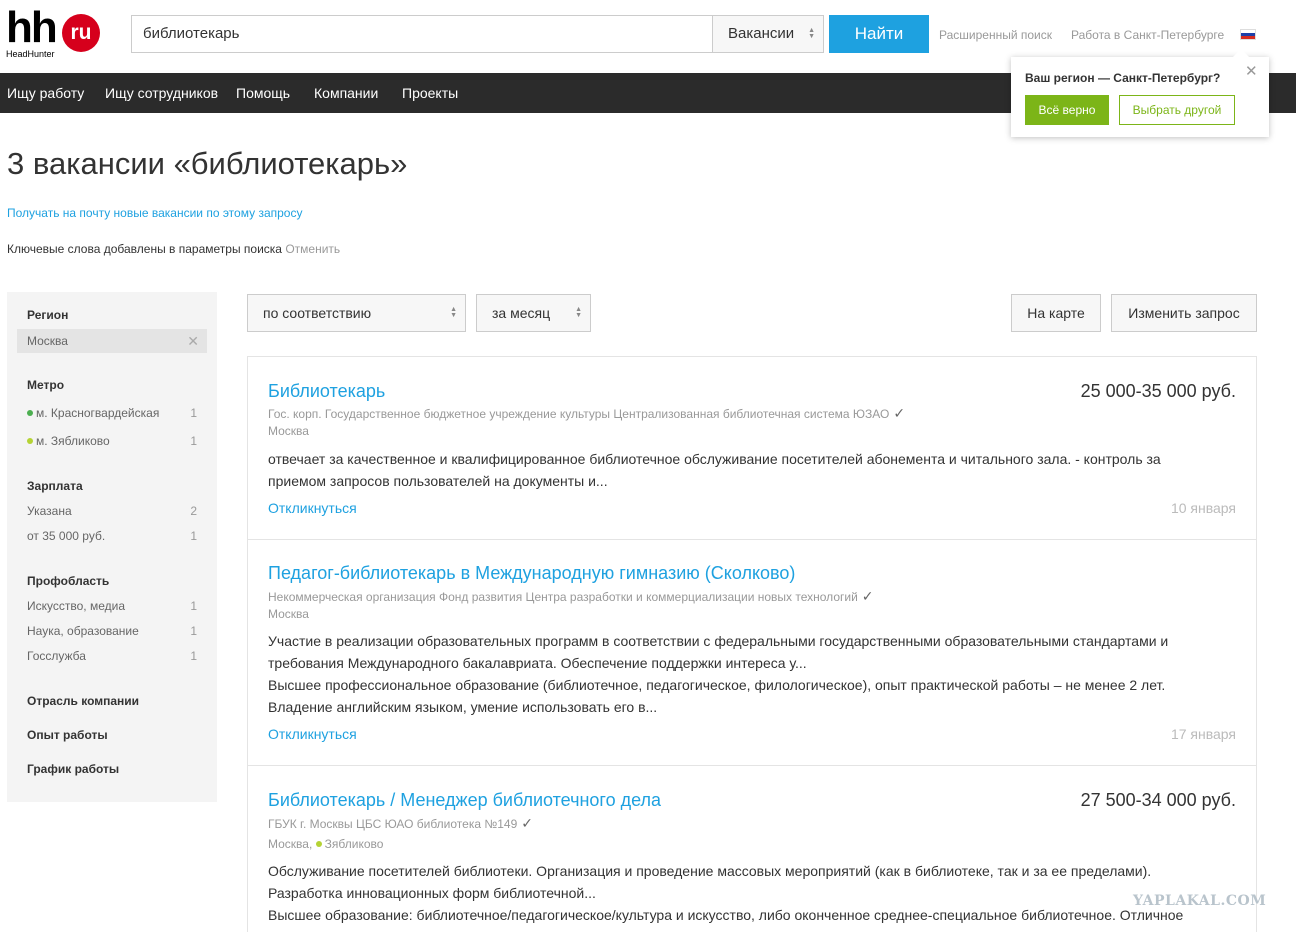 This screenshot has height=932, width=1296. I want to click on advanced-search-link: Расширенный поиск, so click(995, 35).